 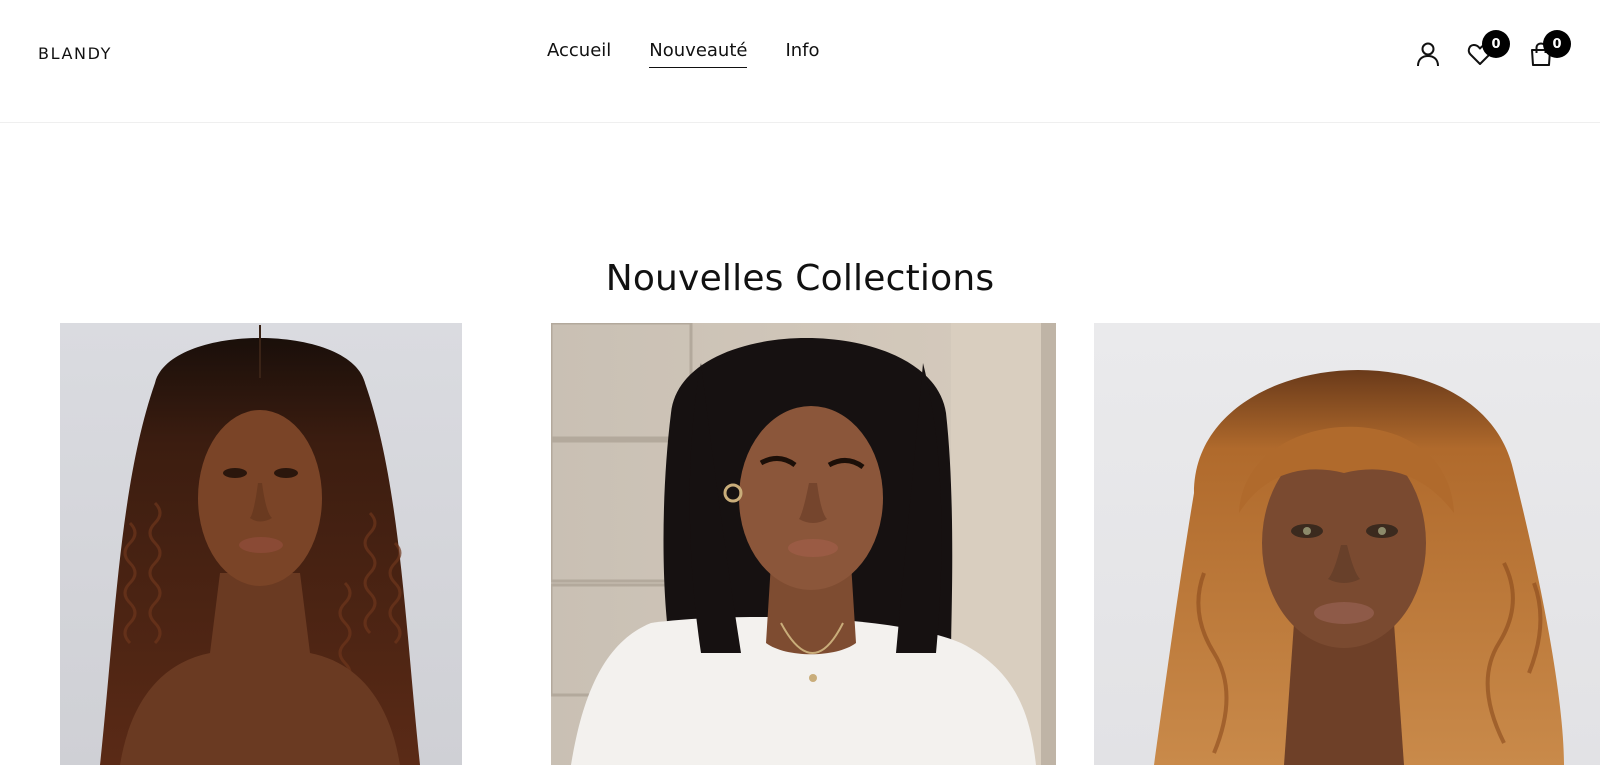 What do you see at coordinates (802, 54) in the screenshot?
I see `nav-item-info: Info` at bounding box center [802, 54].